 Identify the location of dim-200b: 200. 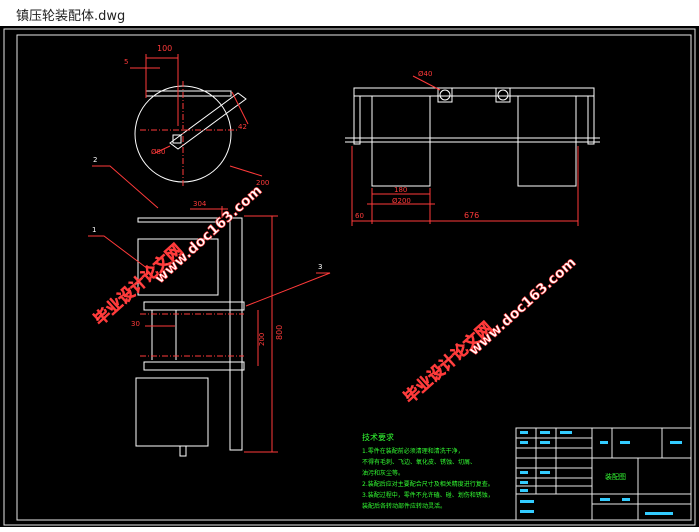
(262, 339).